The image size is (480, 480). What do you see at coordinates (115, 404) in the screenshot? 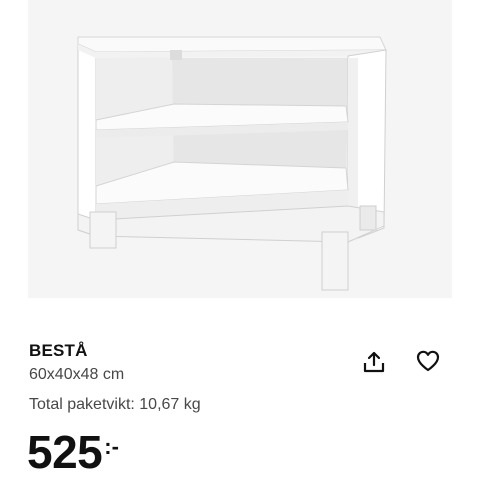
I see `product-weight: Total paketvikt: 10,67 kg` at bounding box center [115, 404].